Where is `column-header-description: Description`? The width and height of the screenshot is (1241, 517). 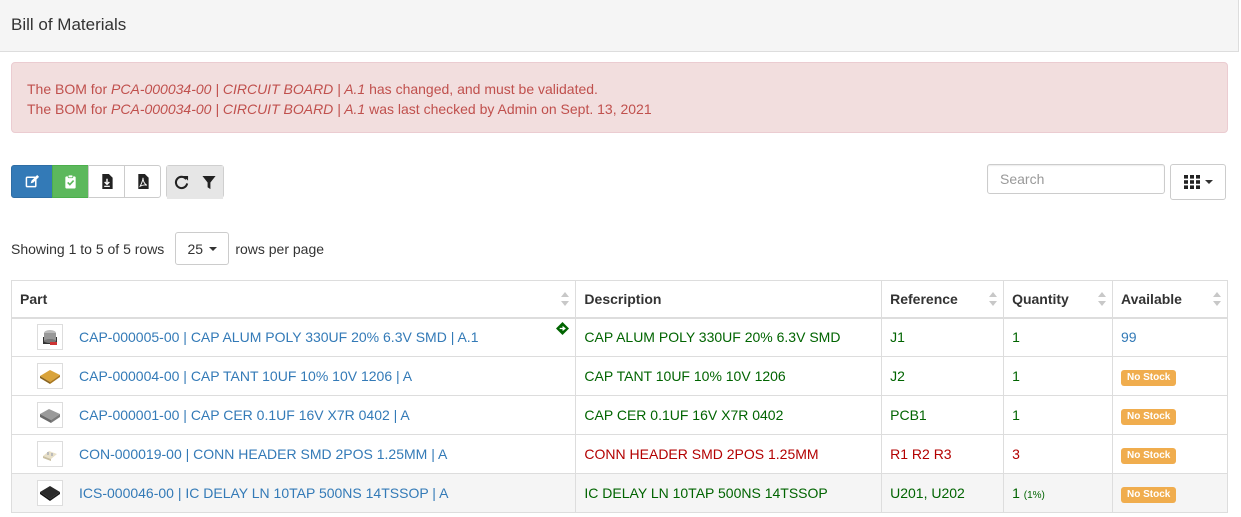
column-header-description: Description is located at coordinates (729, 299).